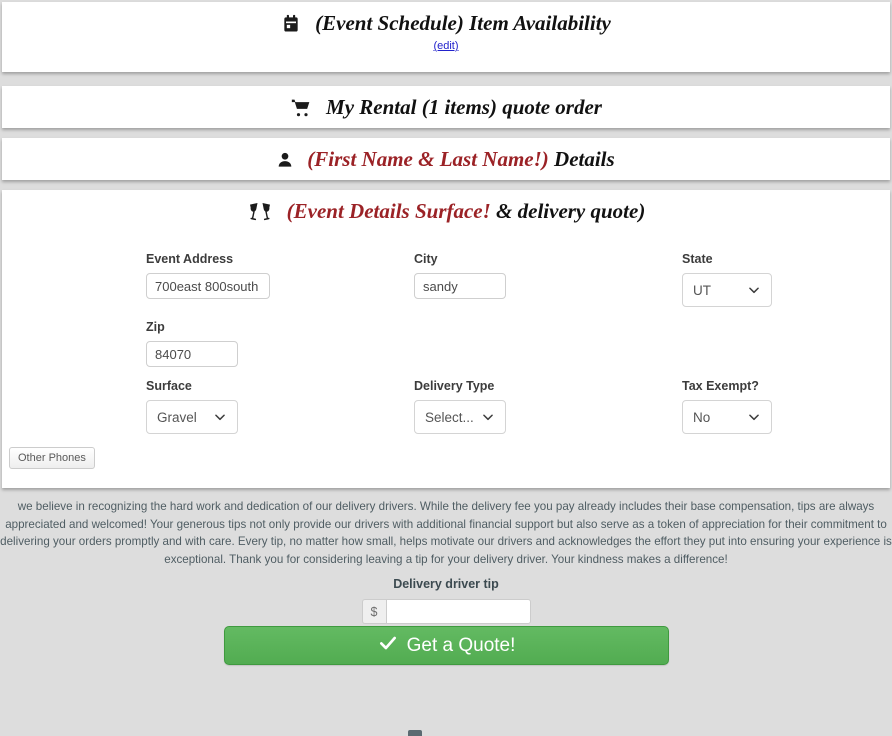  I want to click on event-details-accent: (Event Details Surface!, so click(388, 211).